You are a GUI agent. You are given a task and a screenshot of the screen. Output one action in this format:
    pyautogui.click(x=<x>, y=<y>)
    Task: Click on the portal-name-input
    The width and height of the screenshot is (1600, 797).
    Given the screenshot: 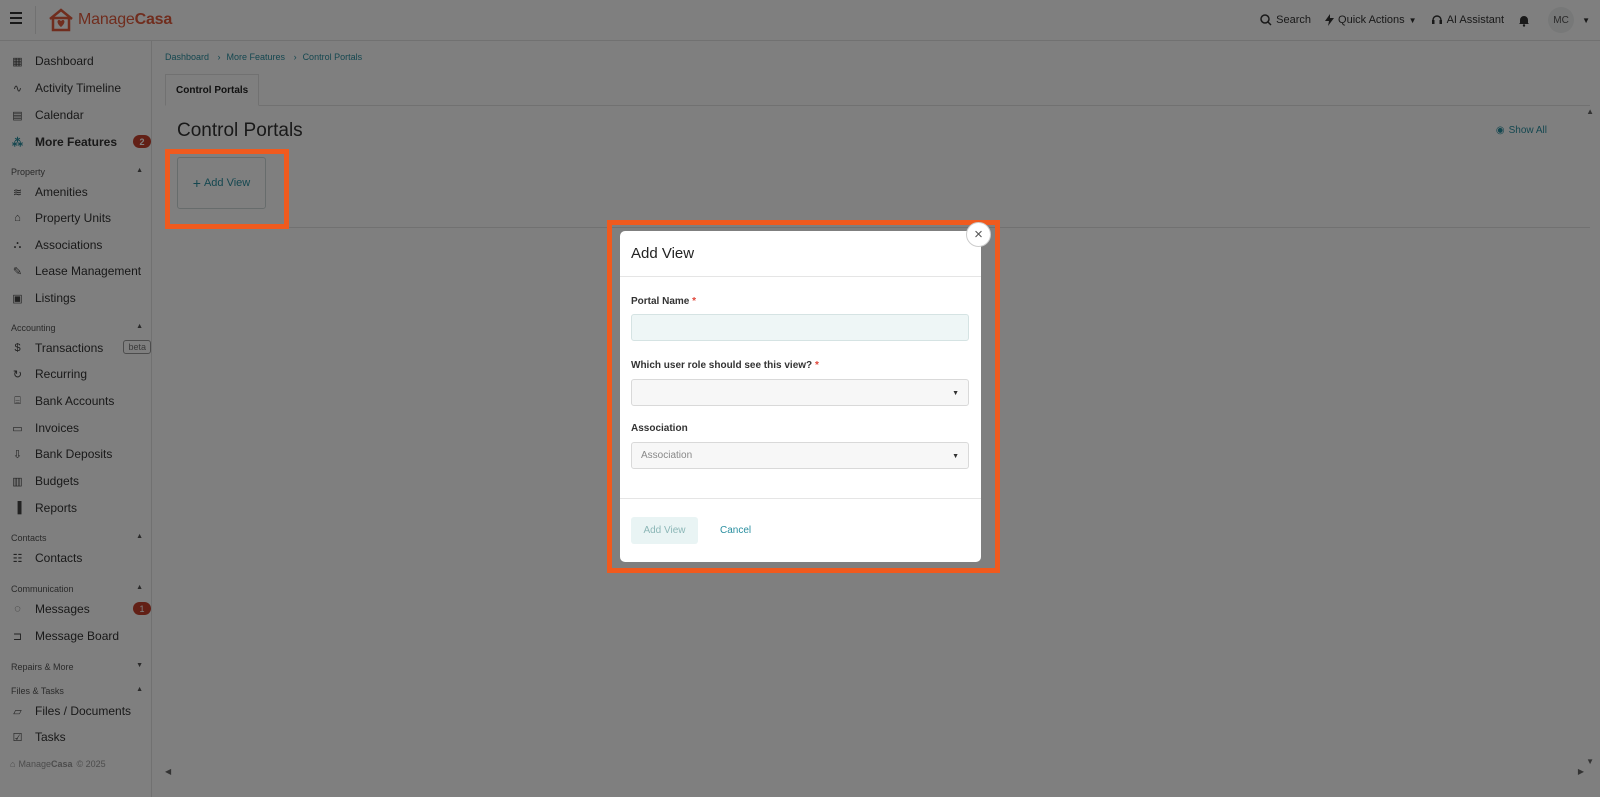 What is the action you would take?
    pyautogui.click(x=800, y=327)
    